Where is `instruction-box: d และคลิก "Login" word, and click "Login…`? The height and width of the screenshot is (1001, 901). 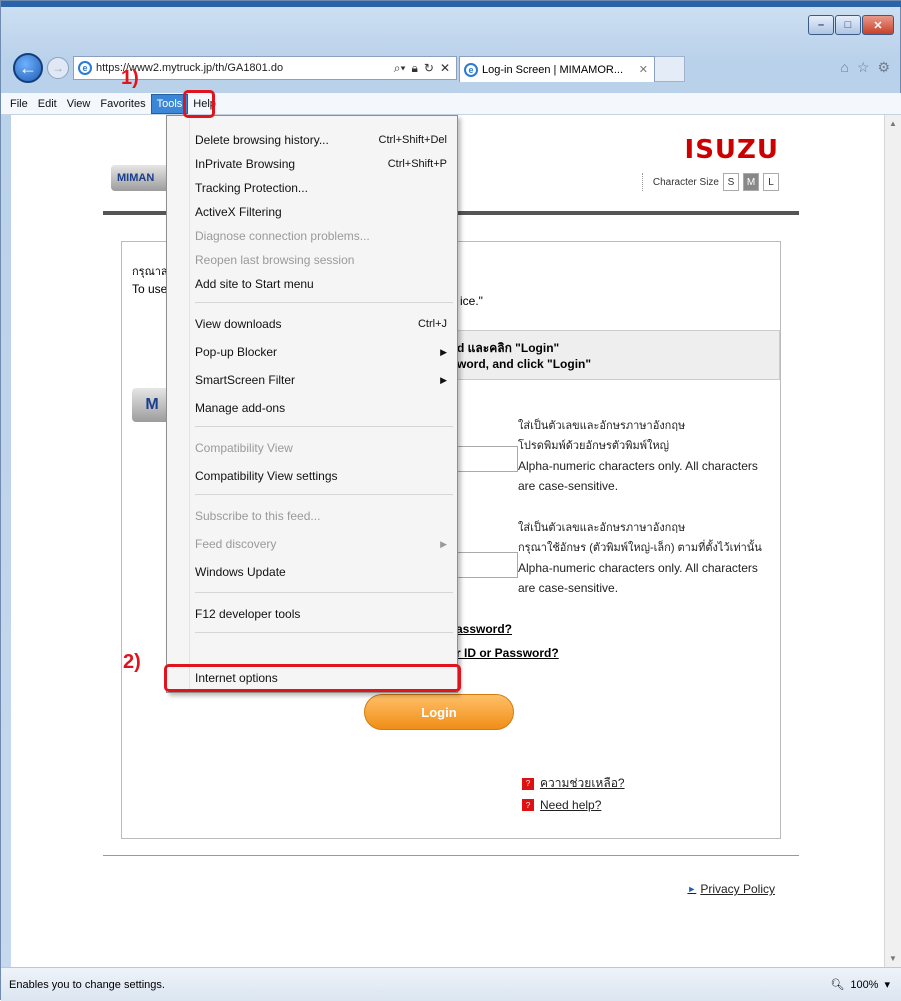
instruction-box: d และคลิก "Login" word, and click "Login… is located at coordinates (615, 355).